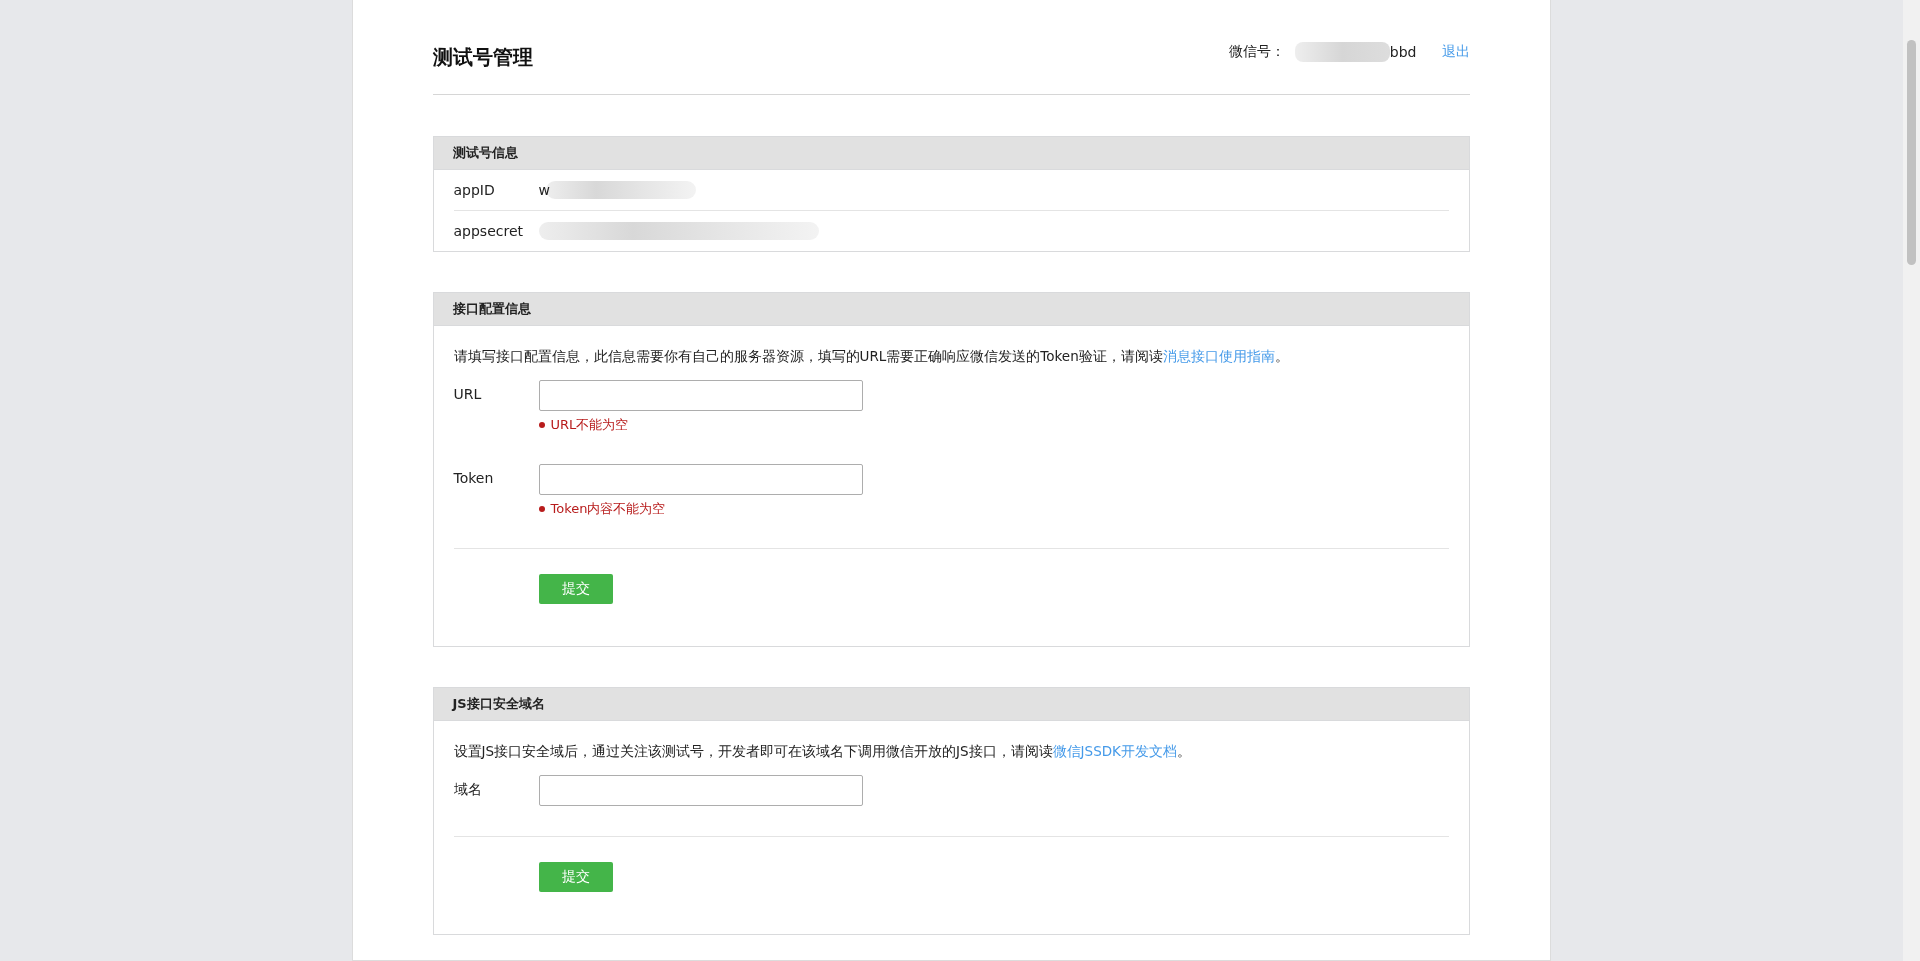 Image resolution: width=1920 pixels, height=961 pixels. What do you see at coordinates (1256, 52) in the screenshot?
I see `account-label: 微信号：` at bounding box center [1256, 52].